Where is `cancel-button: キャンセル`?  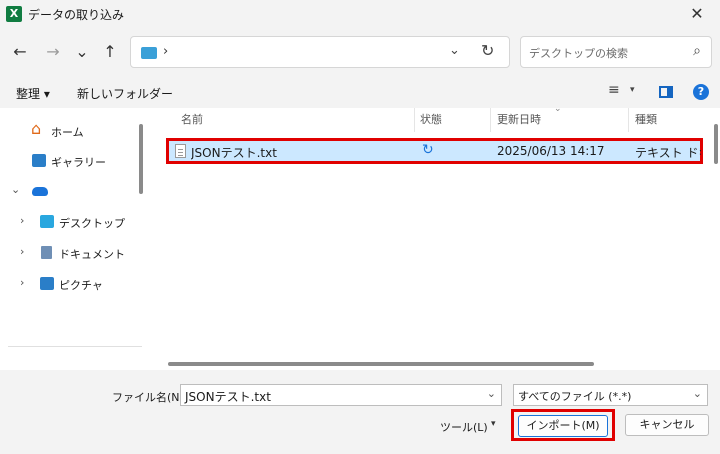 cancel-button: キャンセル is located at coordinates (667, 425).